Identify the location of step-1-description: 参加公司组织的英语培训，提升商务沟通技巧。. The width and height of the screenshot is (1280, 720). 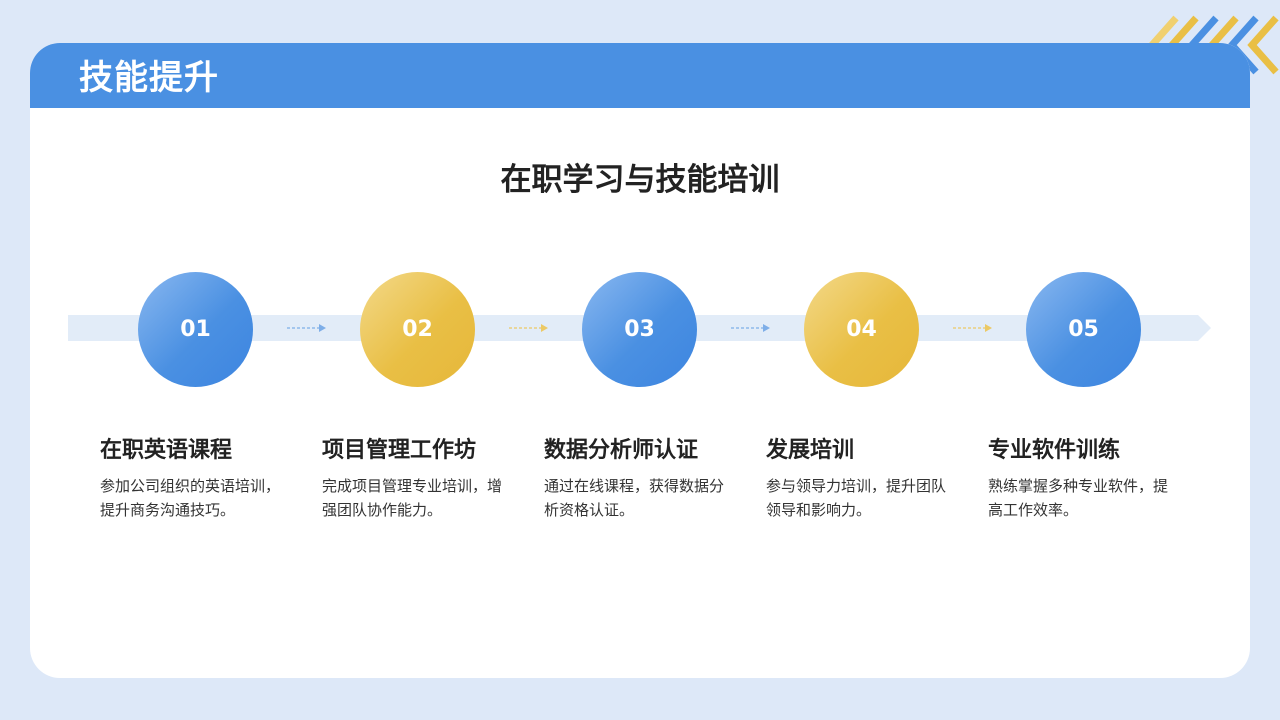
(190, 498).